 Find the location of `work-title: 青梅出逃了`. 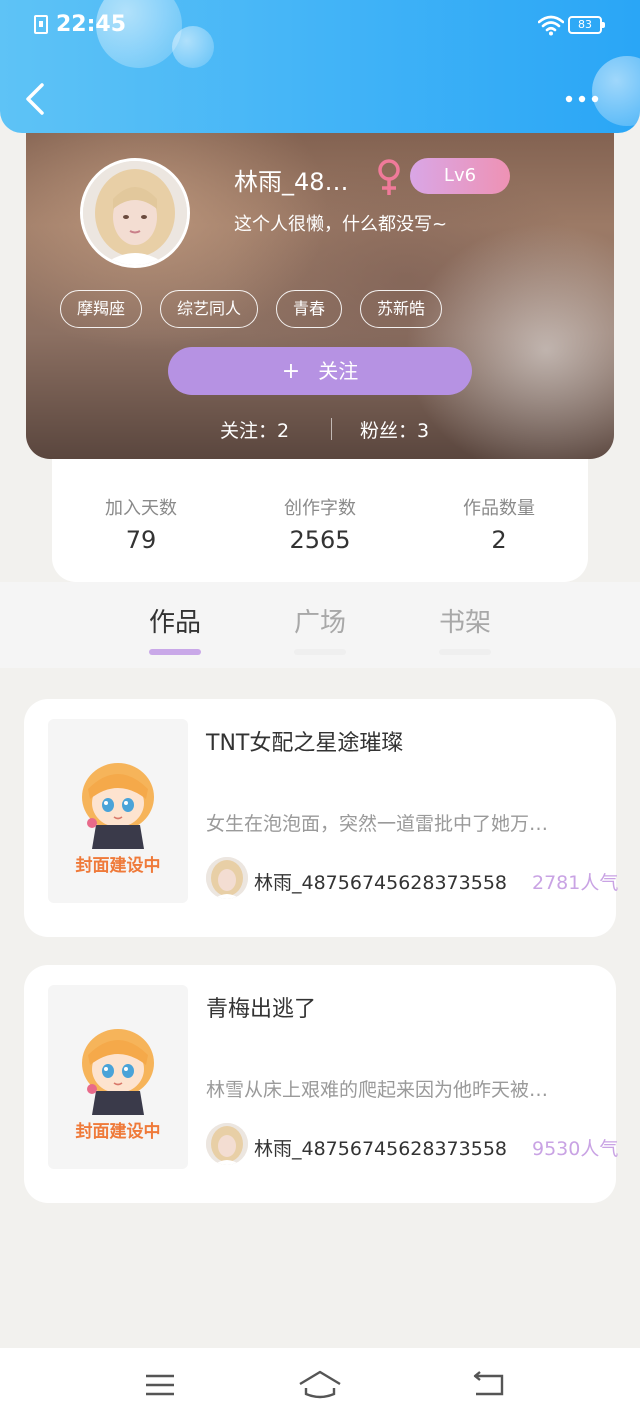

work-title: 青梅出逃了 is located at coordinates (261, 1009).